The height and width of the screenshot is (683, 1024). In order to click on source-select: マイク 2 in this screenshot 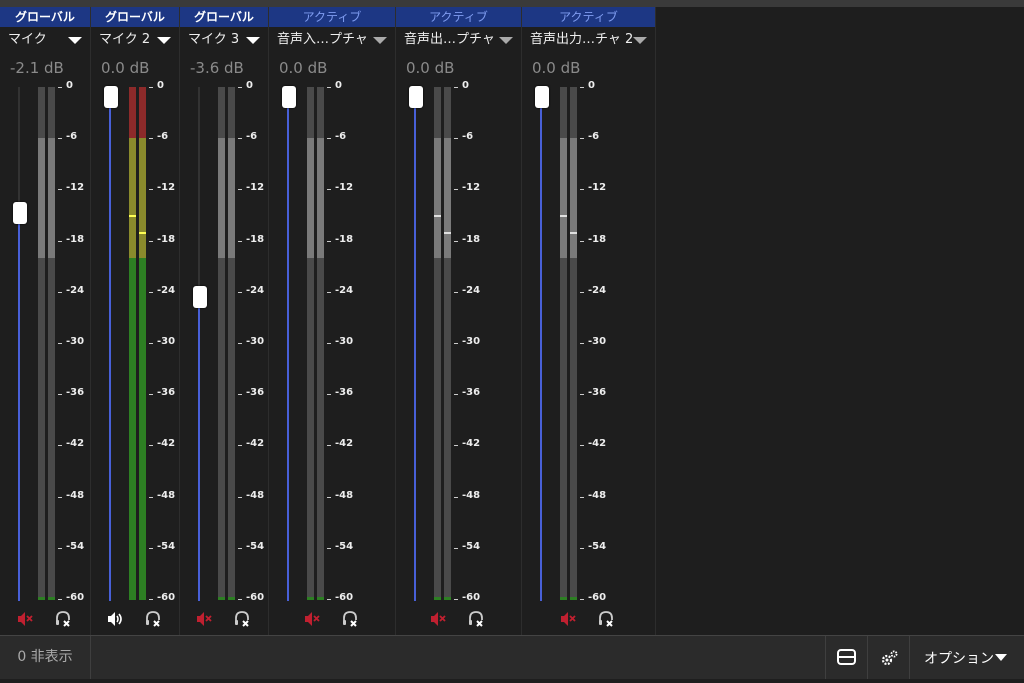, I will do `click(135, 40)`.